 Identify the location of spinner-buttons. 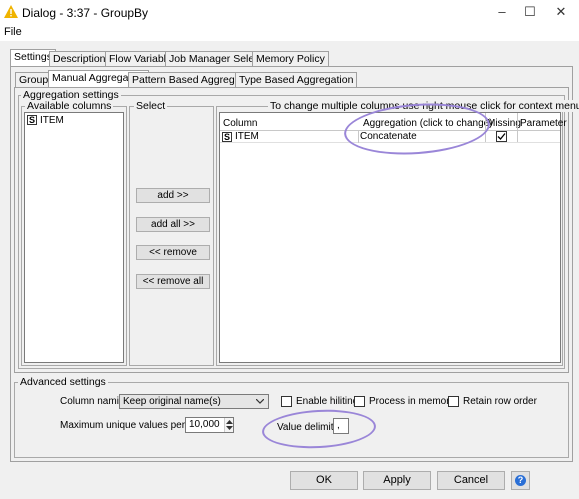
(228, 425).